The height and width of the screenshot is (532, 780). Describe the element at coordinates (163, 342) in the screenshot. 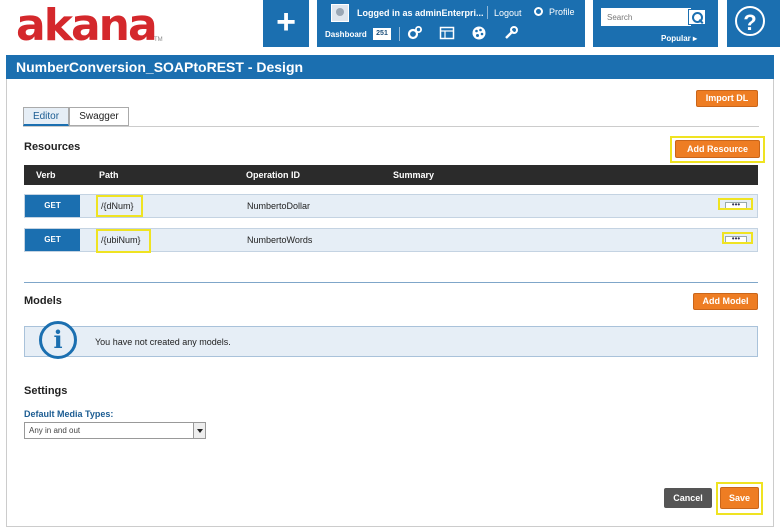

I see `models-empty-text: You have not created any models.` at that location.